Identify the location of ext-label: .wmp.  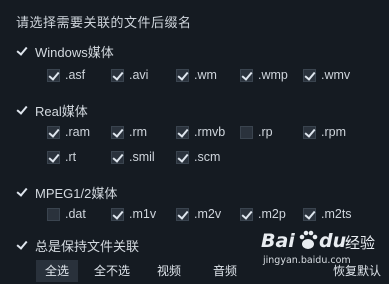
(273, 75).